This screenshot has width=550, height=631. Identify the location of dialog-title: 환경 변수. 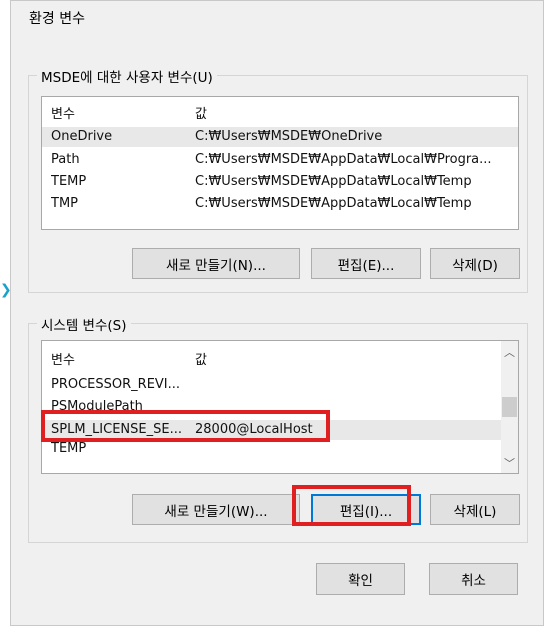
(57, 19).